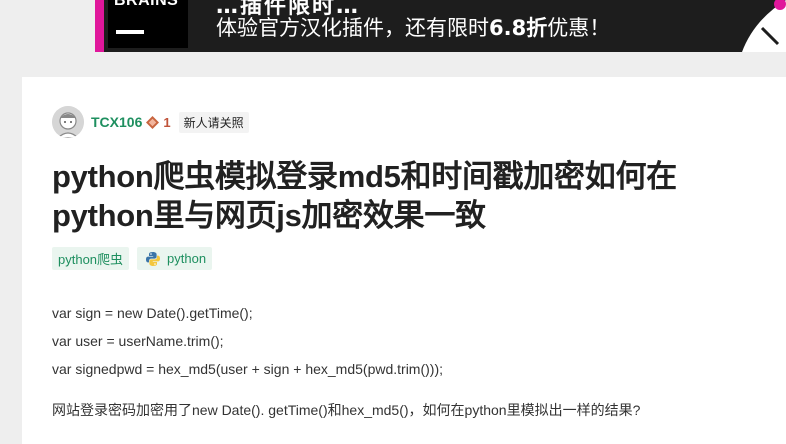  I want to click on ad-text: 体验官方汉化插件，还有限时6.8折优惠！, so click(413, 27).